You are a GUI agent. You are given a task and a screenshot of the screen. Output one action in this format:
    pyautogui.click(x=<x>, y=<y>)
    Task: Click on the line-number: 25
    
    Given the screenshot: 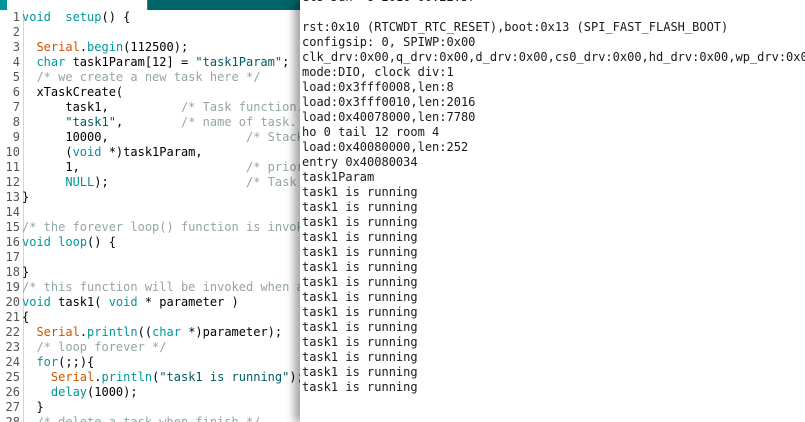 What is the action you would take?
    pyautogui.click(x=12, y=377)
    